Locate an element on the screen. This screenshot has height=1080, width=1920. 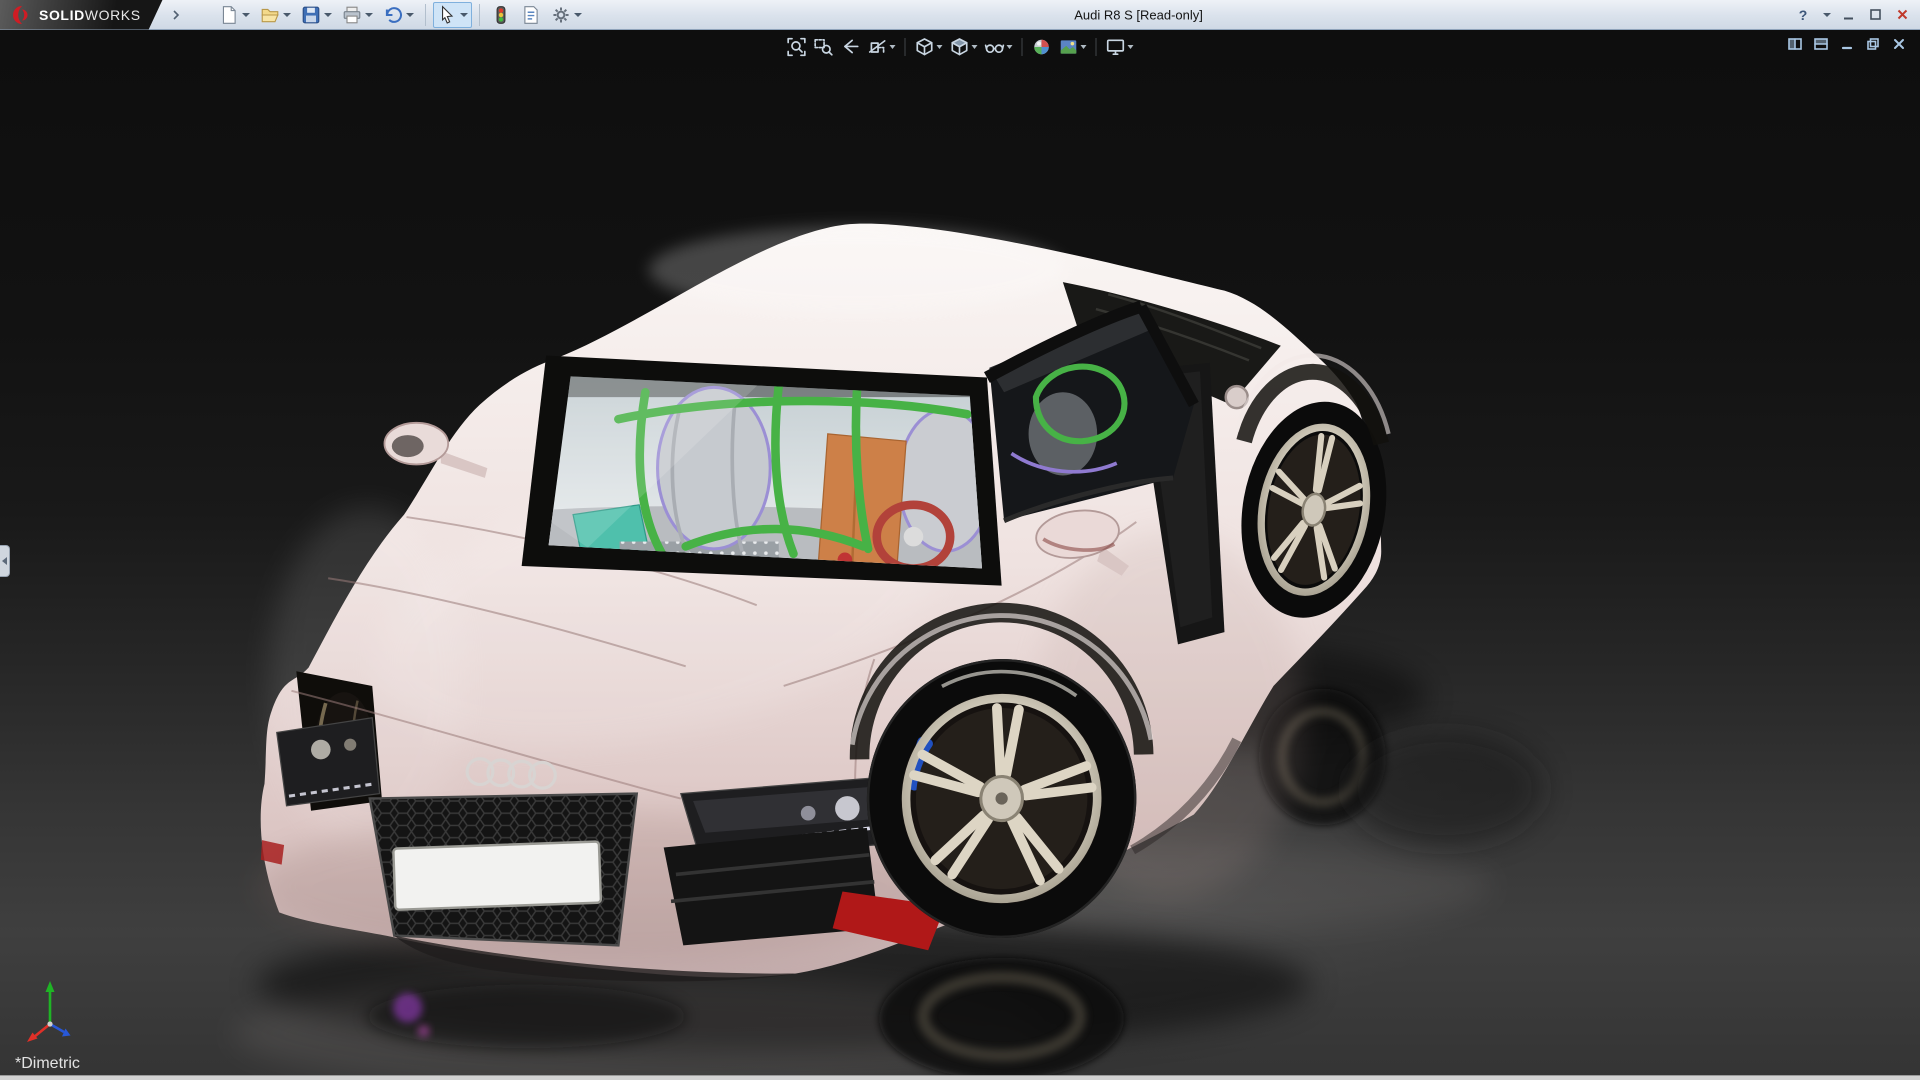
save-floppy-icon is located at coordinates (311, 14).